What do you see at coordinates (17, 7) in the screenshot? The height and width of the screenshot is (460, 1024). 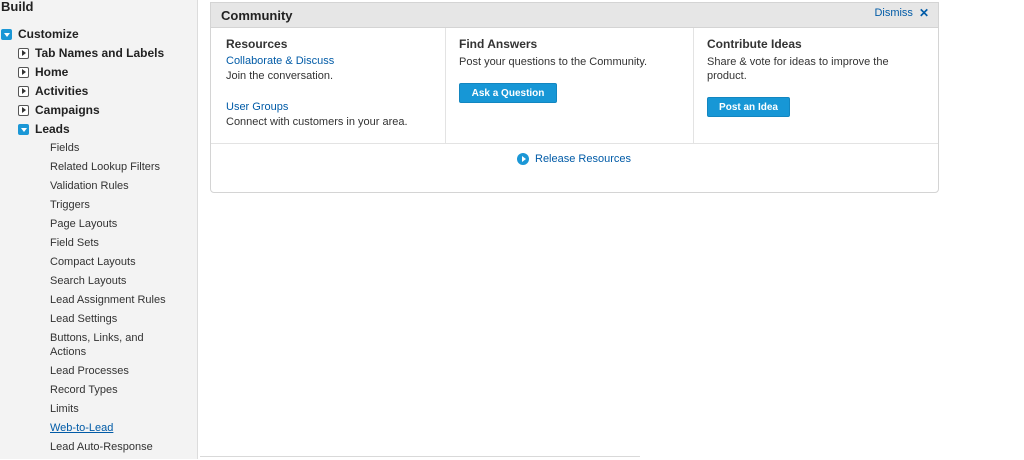 I see `sidebar-title: Build` at bounding box center [17, 7].